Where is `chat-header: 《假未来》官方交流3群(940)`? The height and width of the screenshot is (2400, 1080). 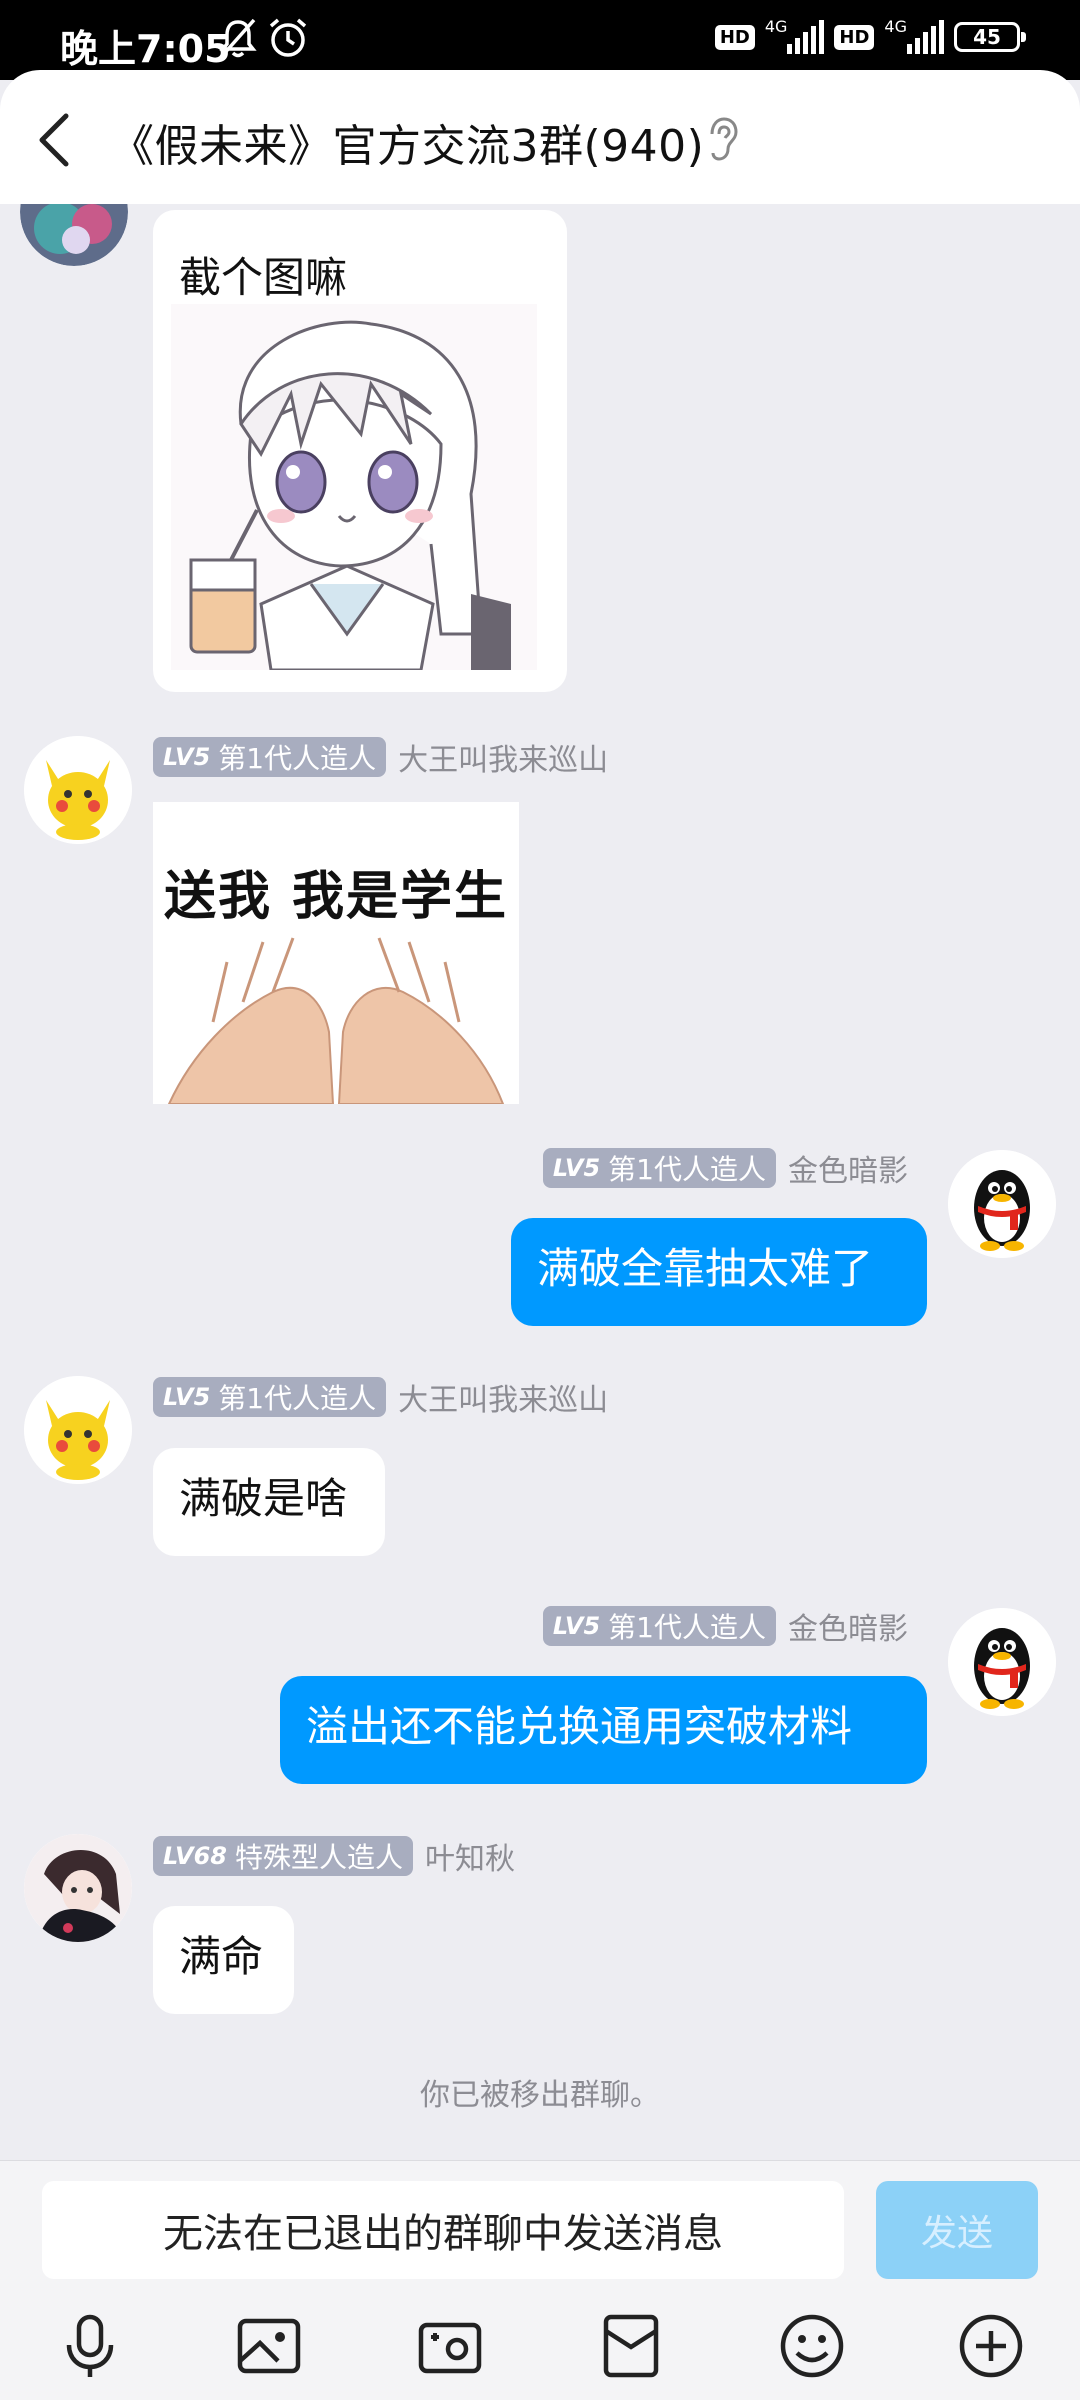
chat-header: 《假未来》官方交流3群(940) is located at coordinates (540, 137).